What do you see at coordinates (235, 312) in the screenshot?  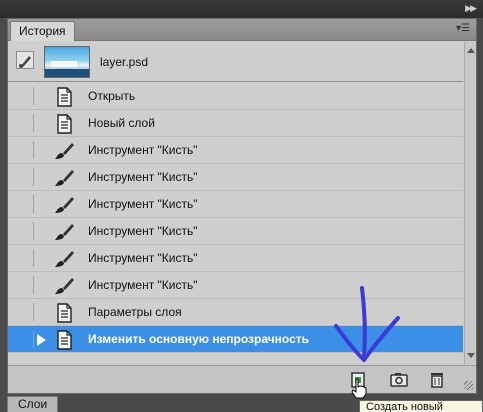 I see `history-state-row: Параметры слоя` at bounding box center [235, 312].